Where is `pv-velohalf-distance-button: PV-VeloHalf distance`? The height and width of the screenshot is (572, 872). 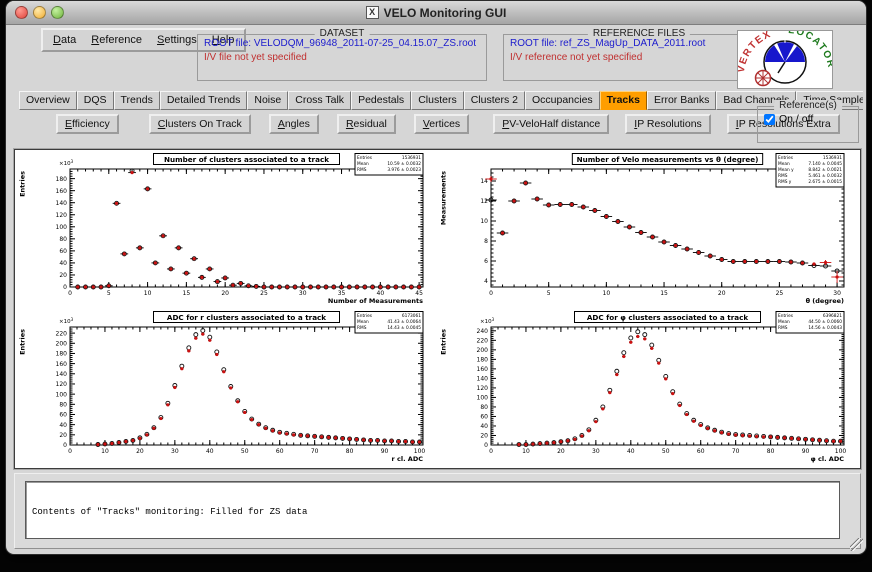 pv-velohalf-distance-button: PV-VeloHalf distance is located at coordinates (551, 124).